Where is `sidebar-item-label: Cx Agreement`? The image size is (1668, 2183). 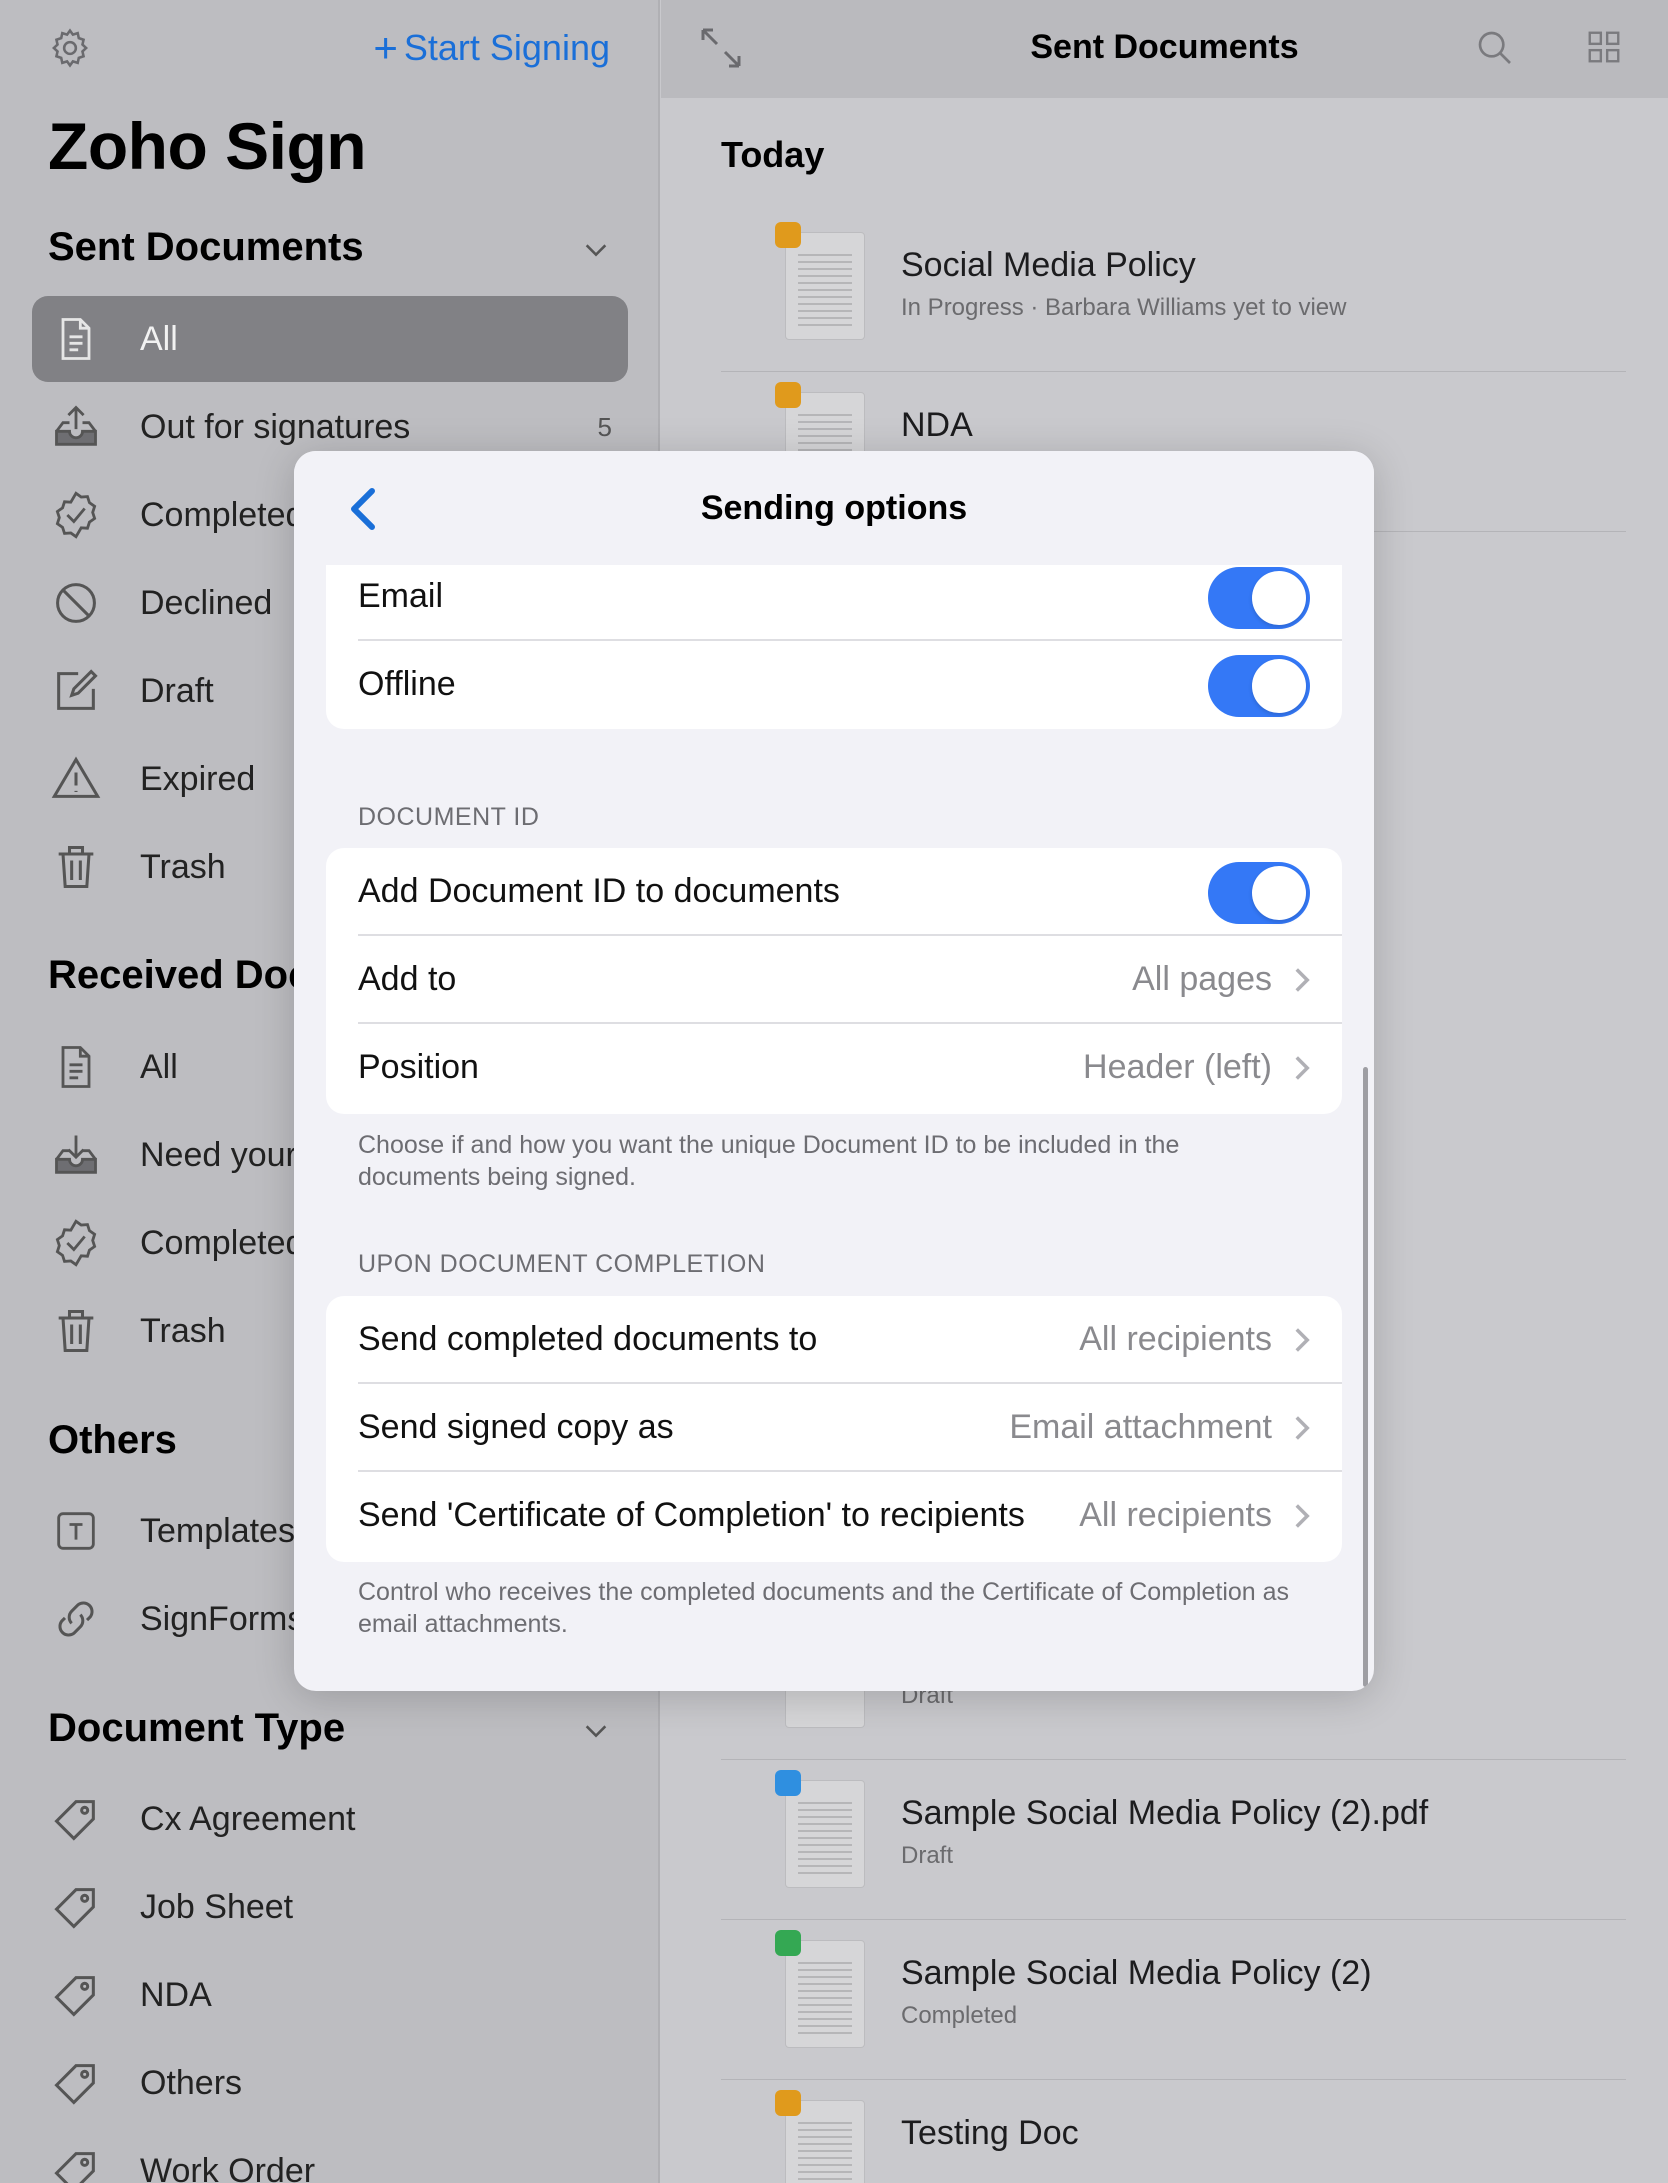
sidebar-item-label: Cx Agreement is located at coordinates (248, 1818).